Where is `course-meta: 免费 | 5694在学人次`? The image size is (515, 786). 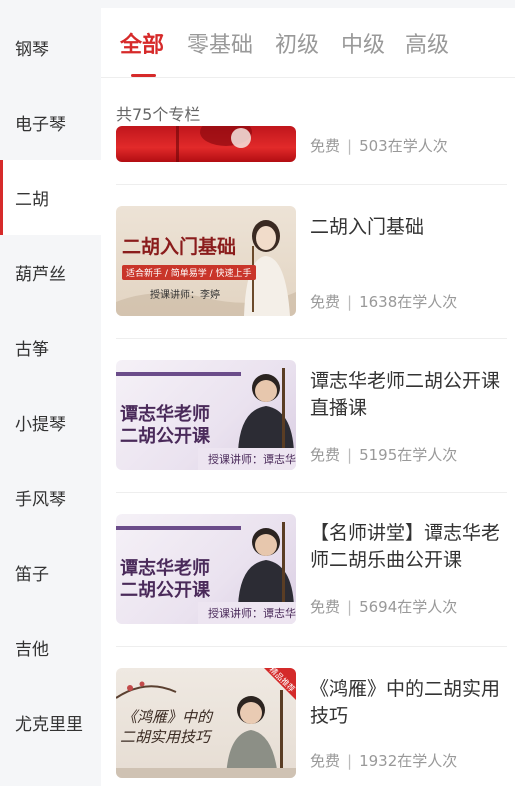
course-meta: 免费 | 5694在学人次 is located at coordinates (383, 606).